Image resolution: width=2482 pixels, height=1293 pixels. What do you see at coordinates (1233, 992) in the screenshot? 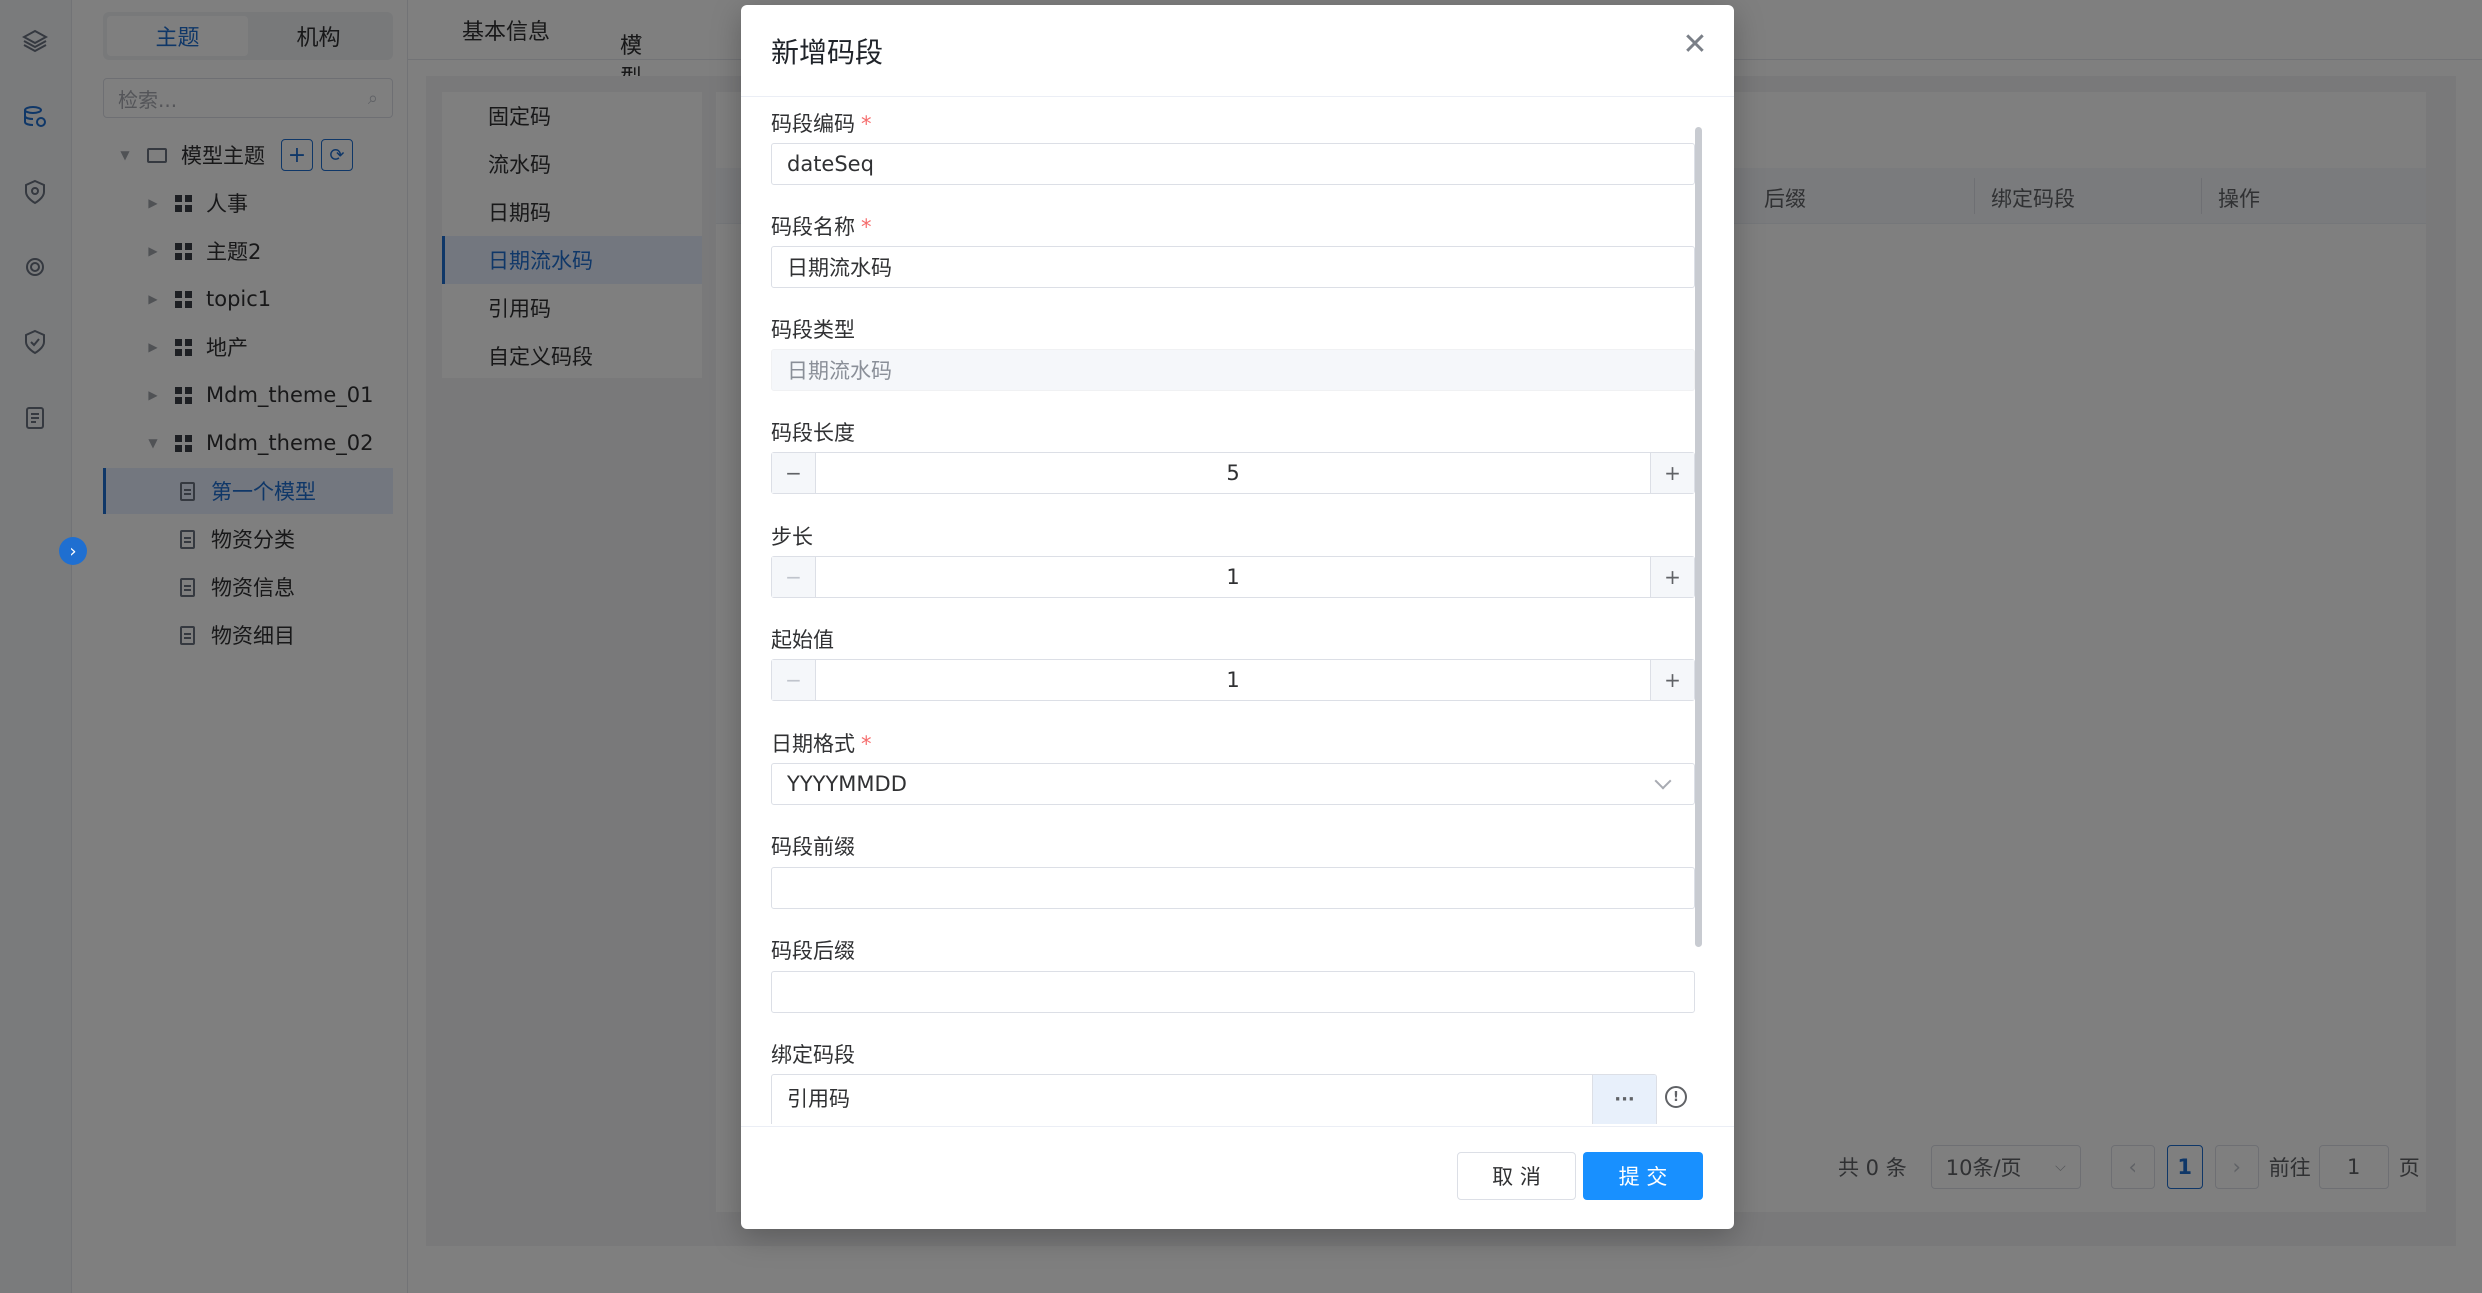
I see `suffix-input` at bounding box center [1233, 992].